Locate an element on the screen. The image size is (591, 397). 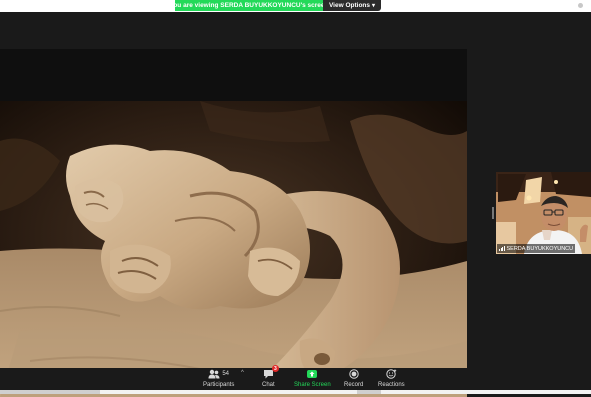
reactions-button: Reactions is located at coordinates (391, 378).